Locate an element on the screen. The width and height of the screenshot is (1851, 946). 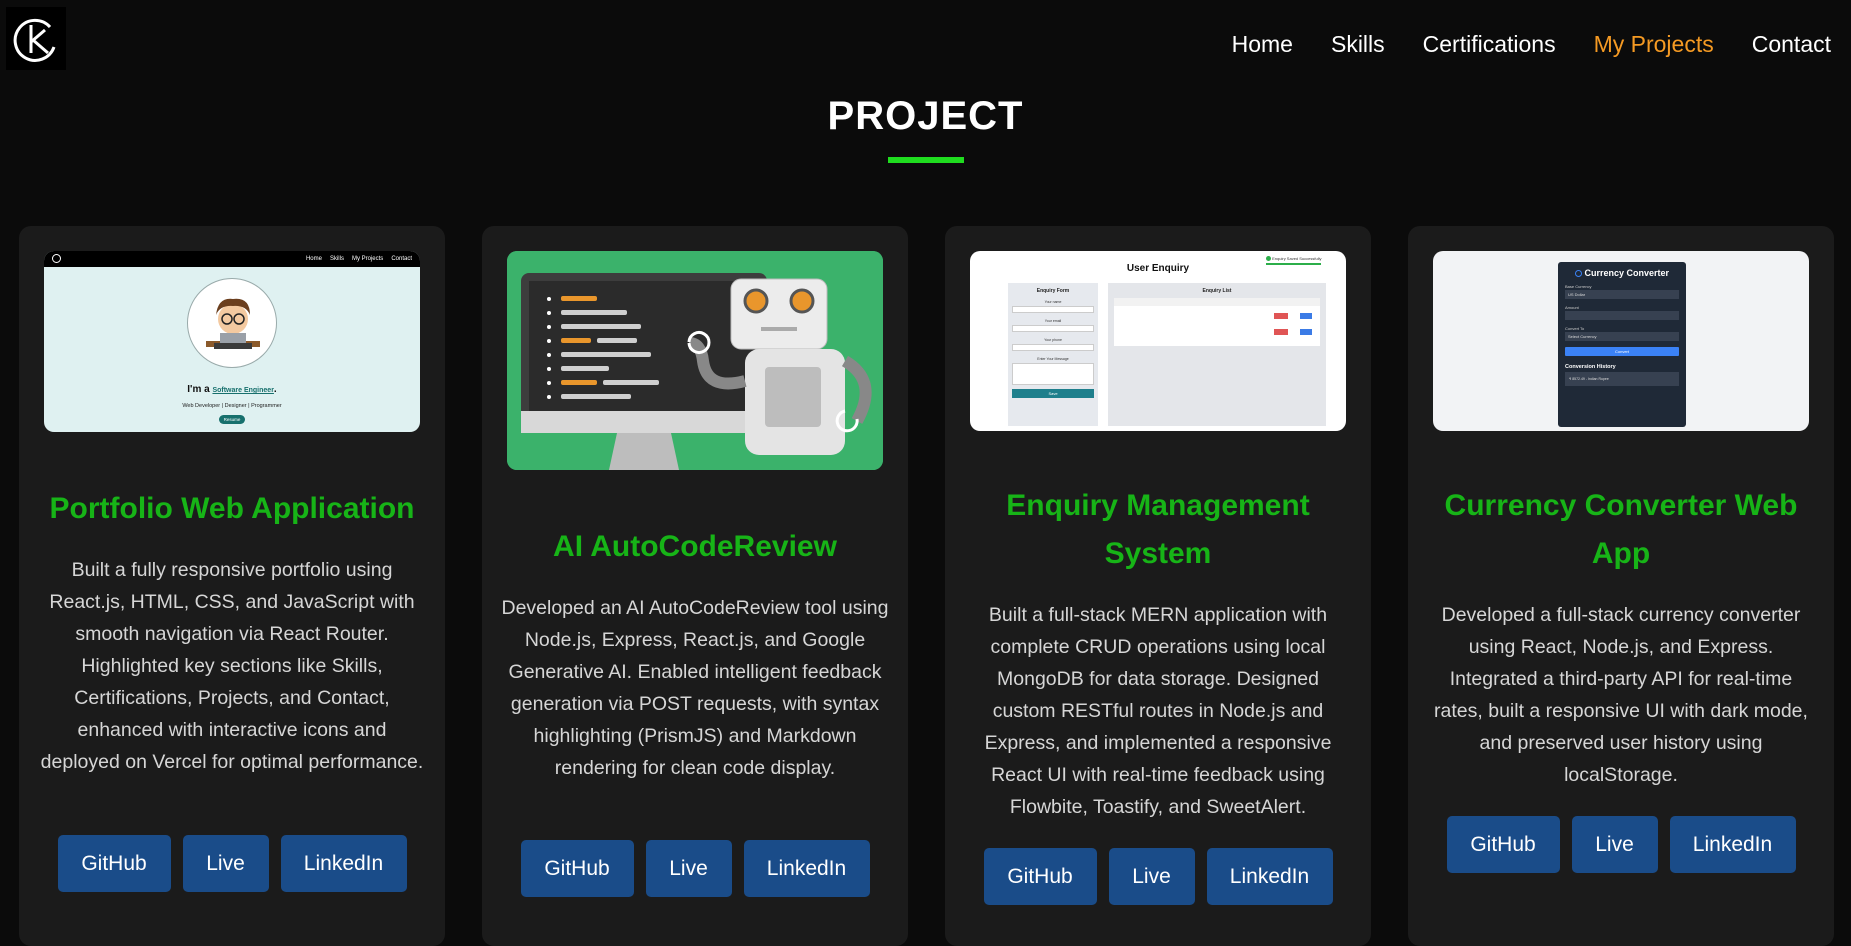
nav-skills: Skills is located at coordinates (1358, 44).